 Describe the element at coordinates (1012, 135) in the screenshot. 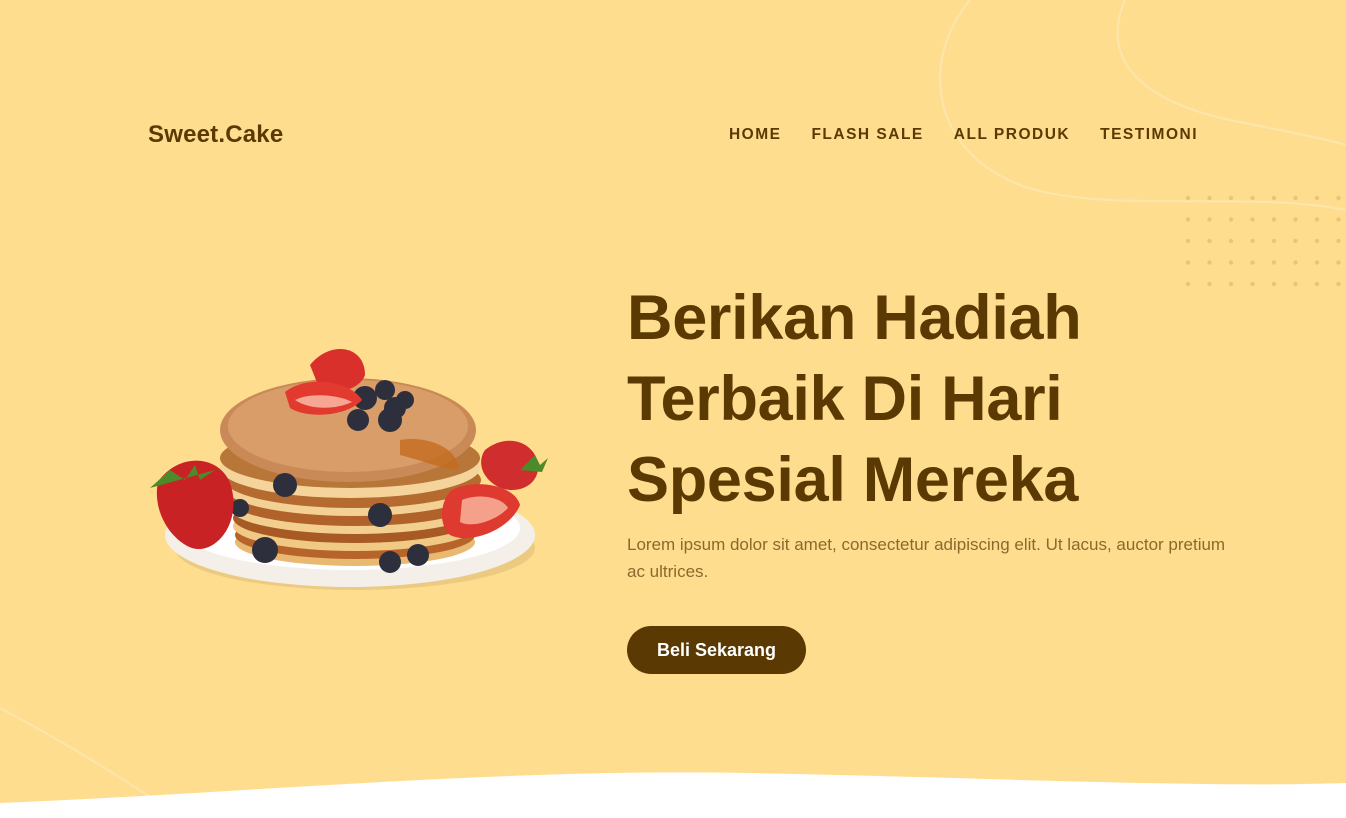

I see `nav-item-all-produk: ALL PRODUK` at that location.